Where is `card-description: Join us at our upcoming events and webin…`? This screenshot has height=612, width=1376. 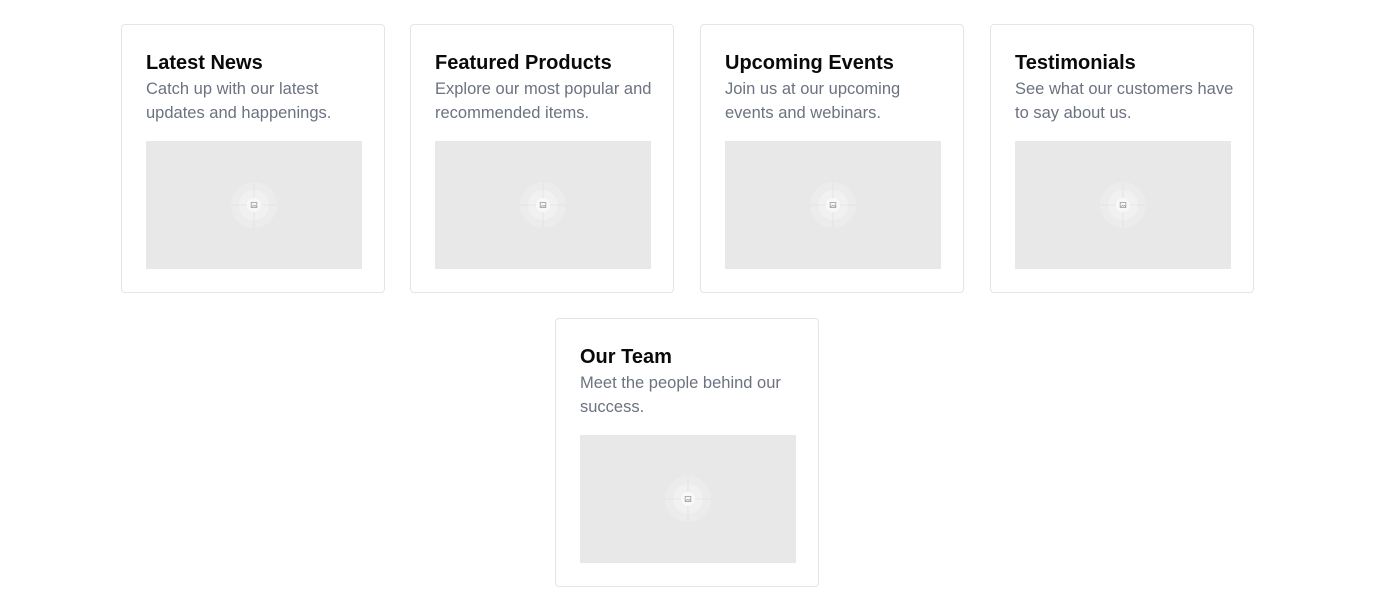 card-description: Join us at our upcoming events and webin… is located at coordinates (813, 101).